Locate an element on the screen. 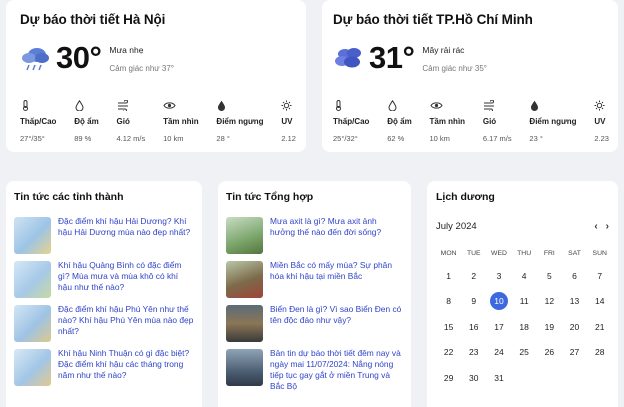 This screenshot has width=624, height=407. calendar-day: 6 is located at coordinates (574, 278).